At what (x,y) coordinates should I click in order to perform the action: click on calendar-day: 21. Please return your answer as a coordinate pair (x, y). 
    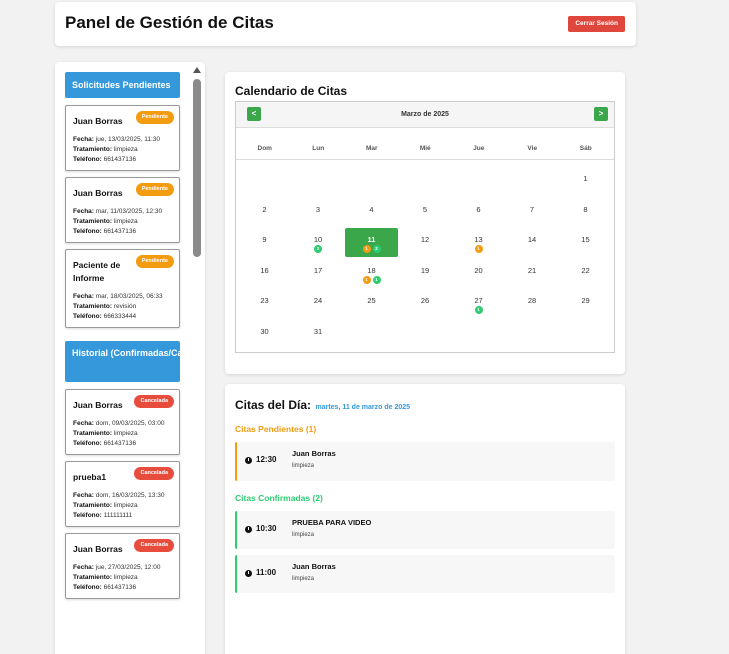
    Looking at the image, I should click on (532, 273).